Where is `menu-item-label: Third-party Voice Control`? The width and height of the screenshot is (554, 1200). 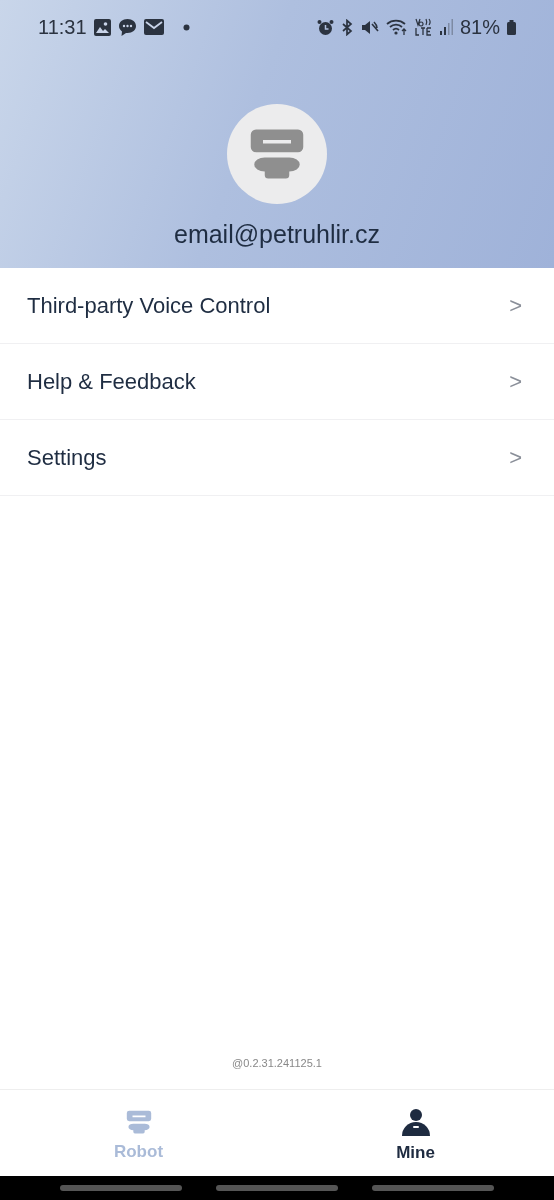 menu-item-label: Third-party Voice Control is located at coordinates (149, 305).